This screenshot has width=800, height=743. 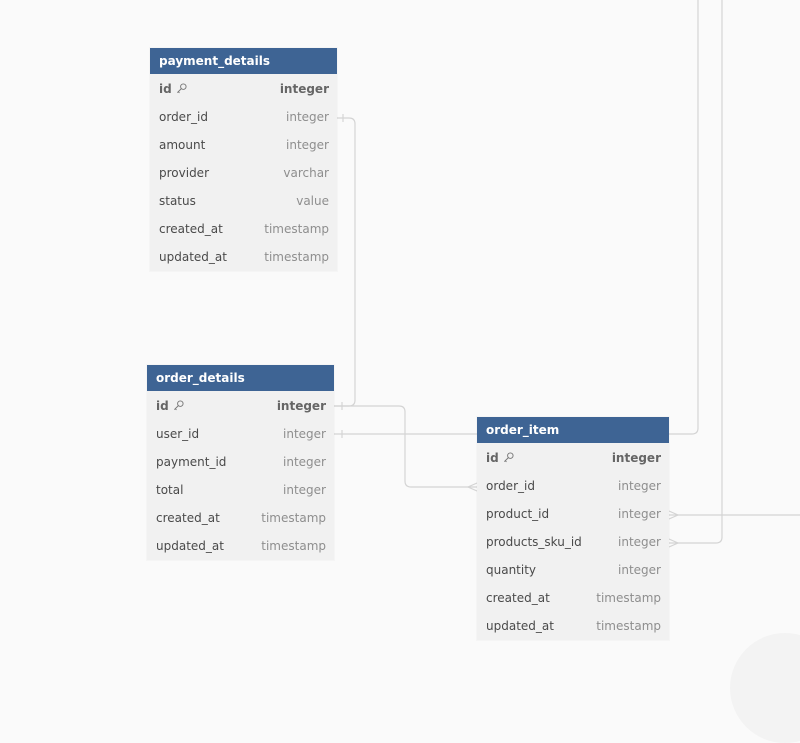 I want to click on column-row: payment_id integer, so click(x=240, y=462).